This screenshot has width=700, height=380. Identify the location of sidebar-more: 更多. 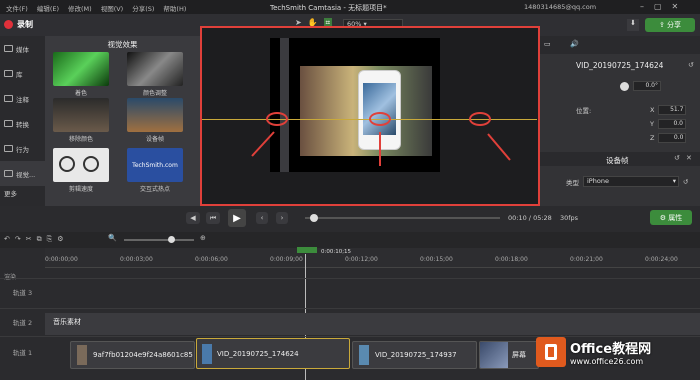
(22, 193).